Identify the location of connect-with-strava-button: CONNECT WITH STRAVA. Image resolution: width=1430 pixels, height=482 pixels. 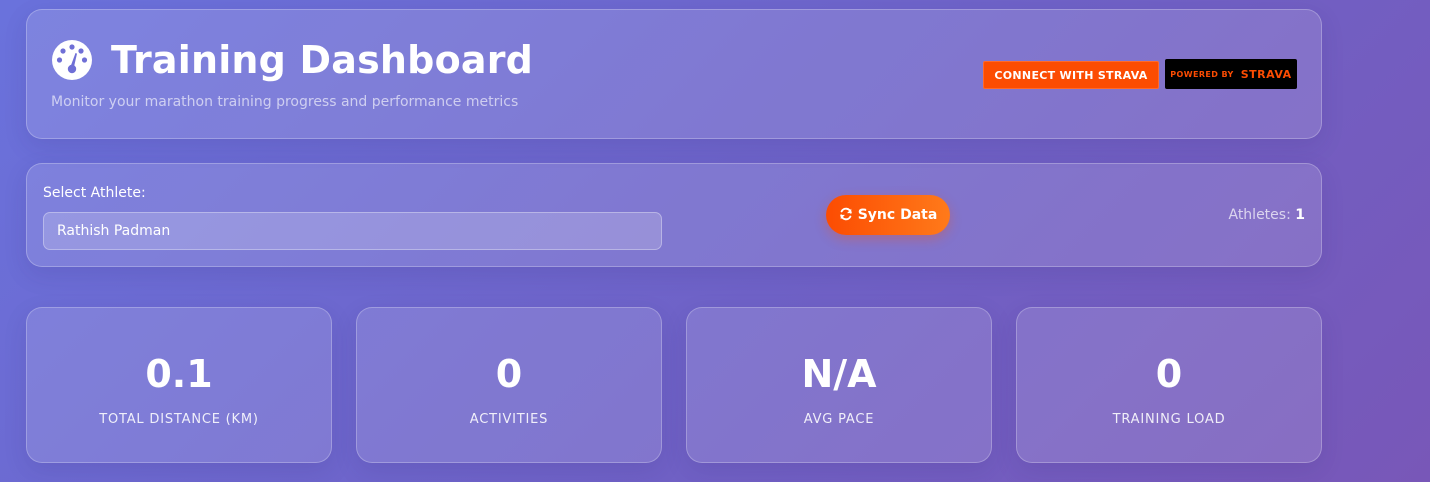
(1071, 75).